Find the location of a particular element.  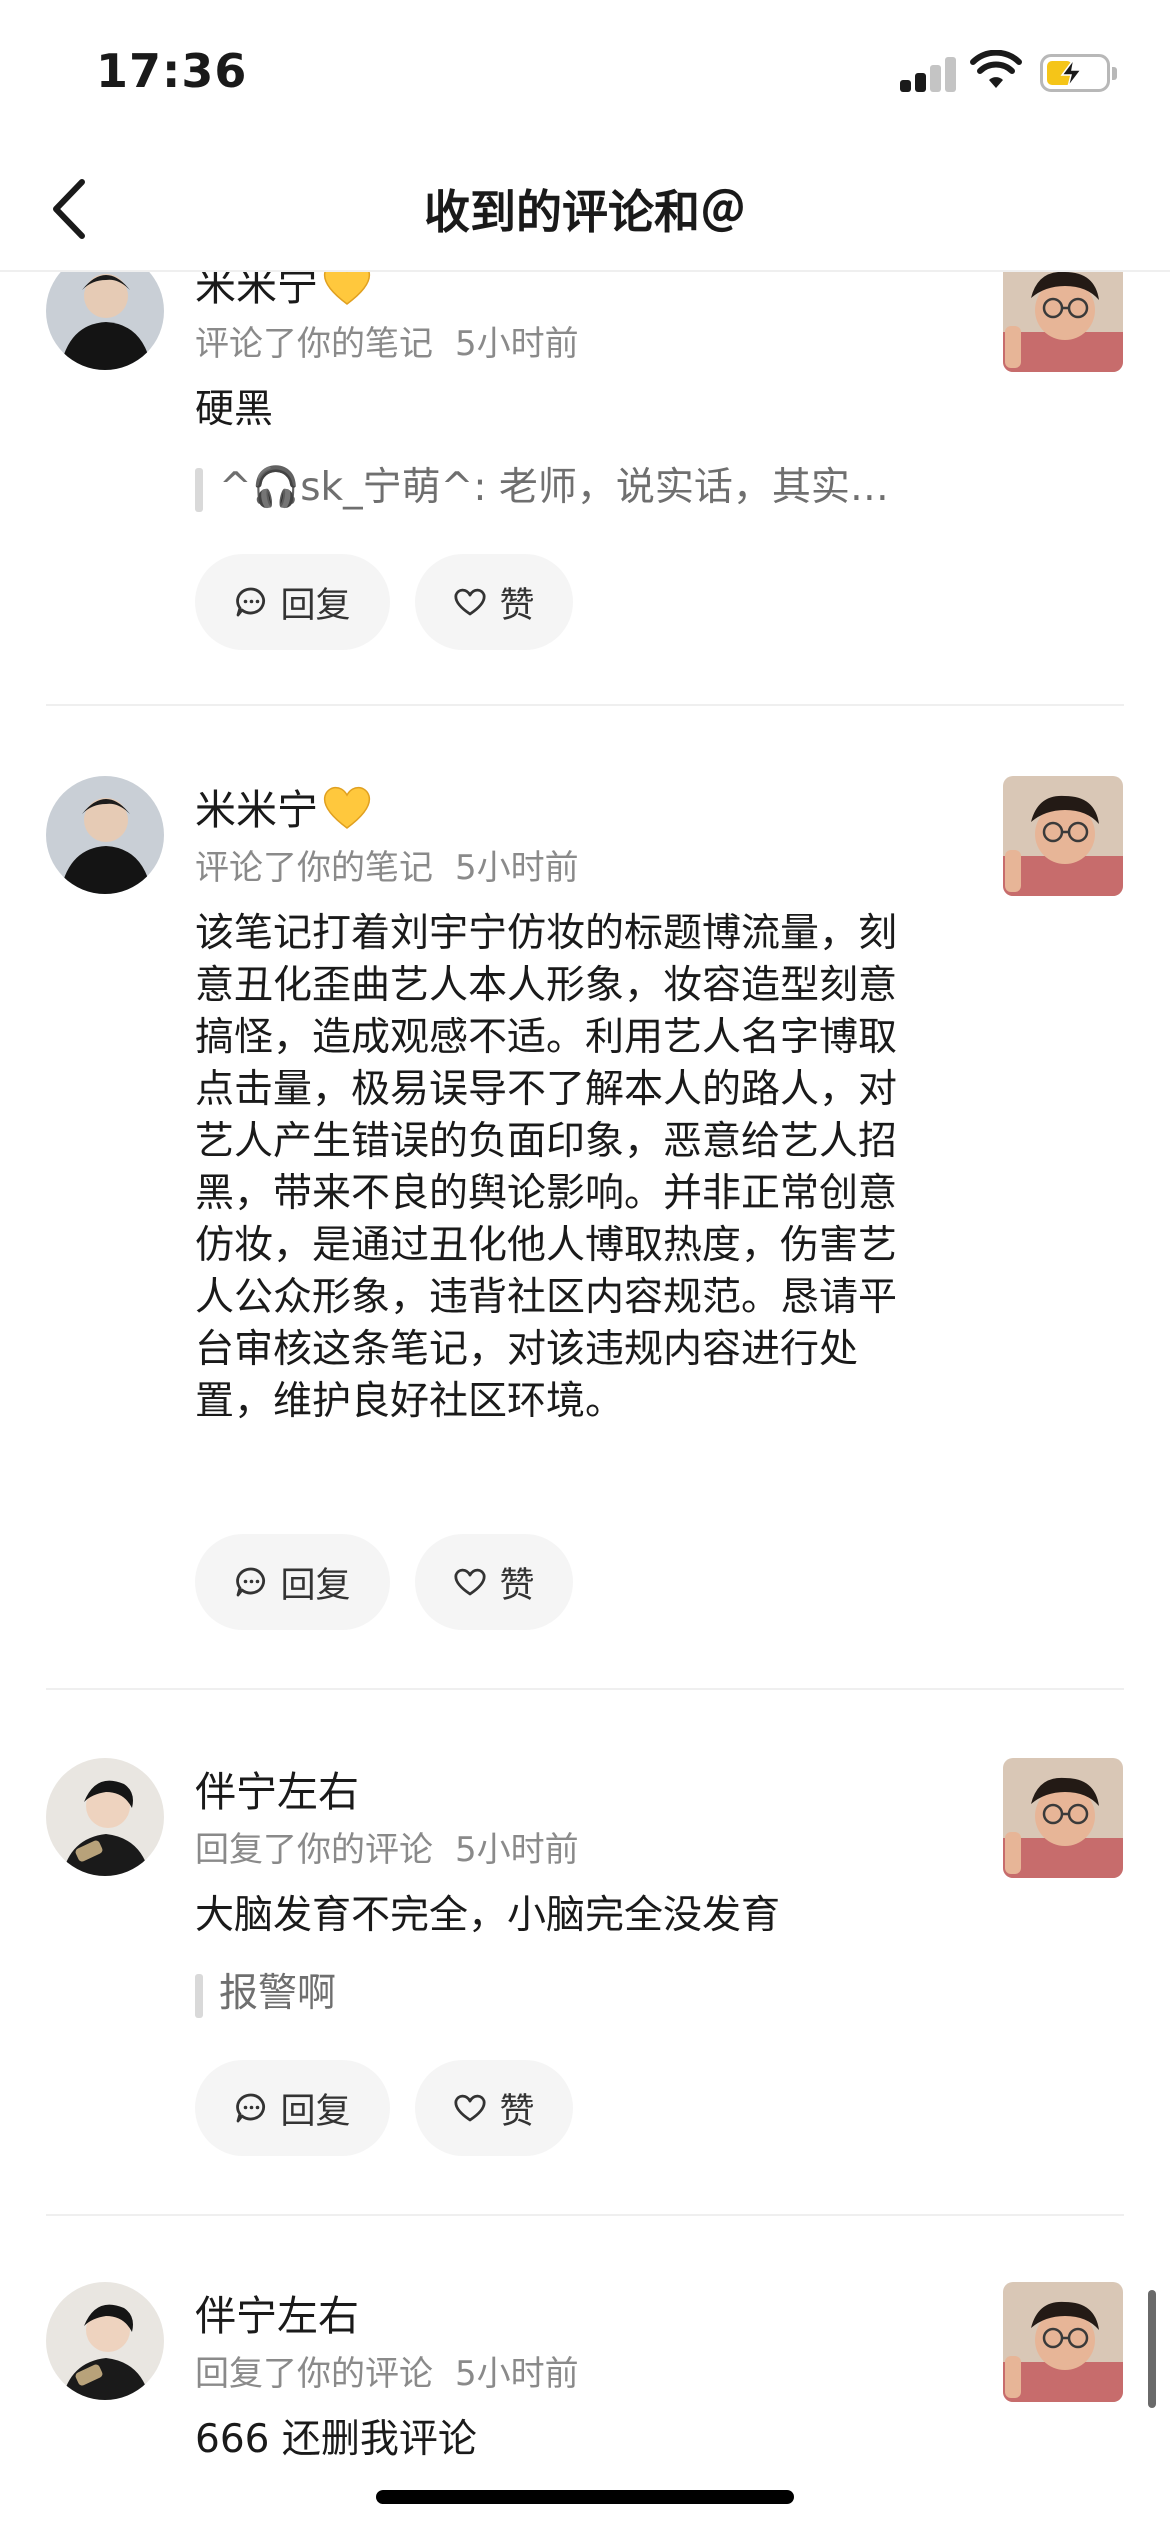

wifi-icon is located at coordinates (996, 69).